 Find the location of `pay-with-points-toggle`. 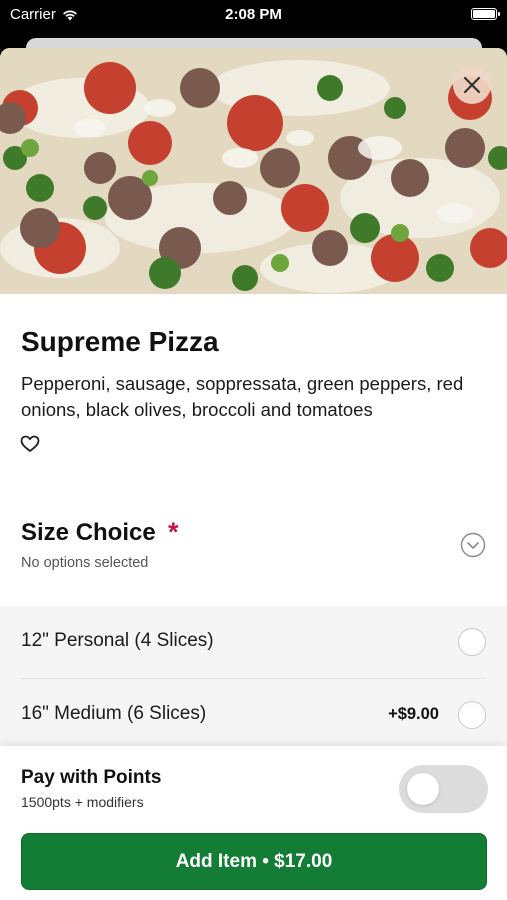

pay-with-points-toggle is located at coordinates (443, 789).